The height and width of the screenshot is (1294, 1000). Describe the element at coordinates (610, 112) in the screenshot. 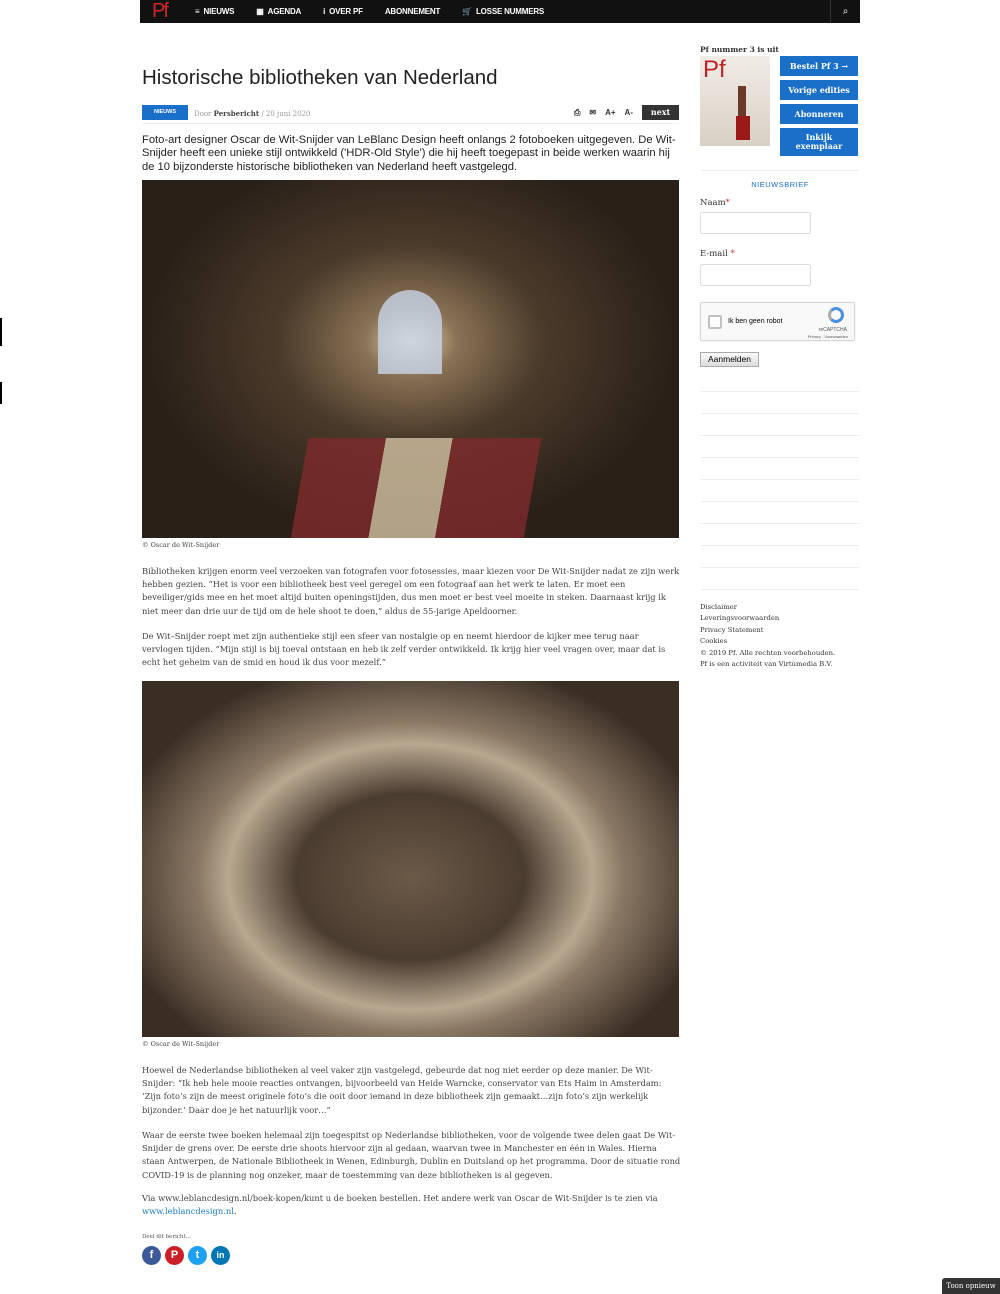

I see `font-increase-button: A+` at that location.